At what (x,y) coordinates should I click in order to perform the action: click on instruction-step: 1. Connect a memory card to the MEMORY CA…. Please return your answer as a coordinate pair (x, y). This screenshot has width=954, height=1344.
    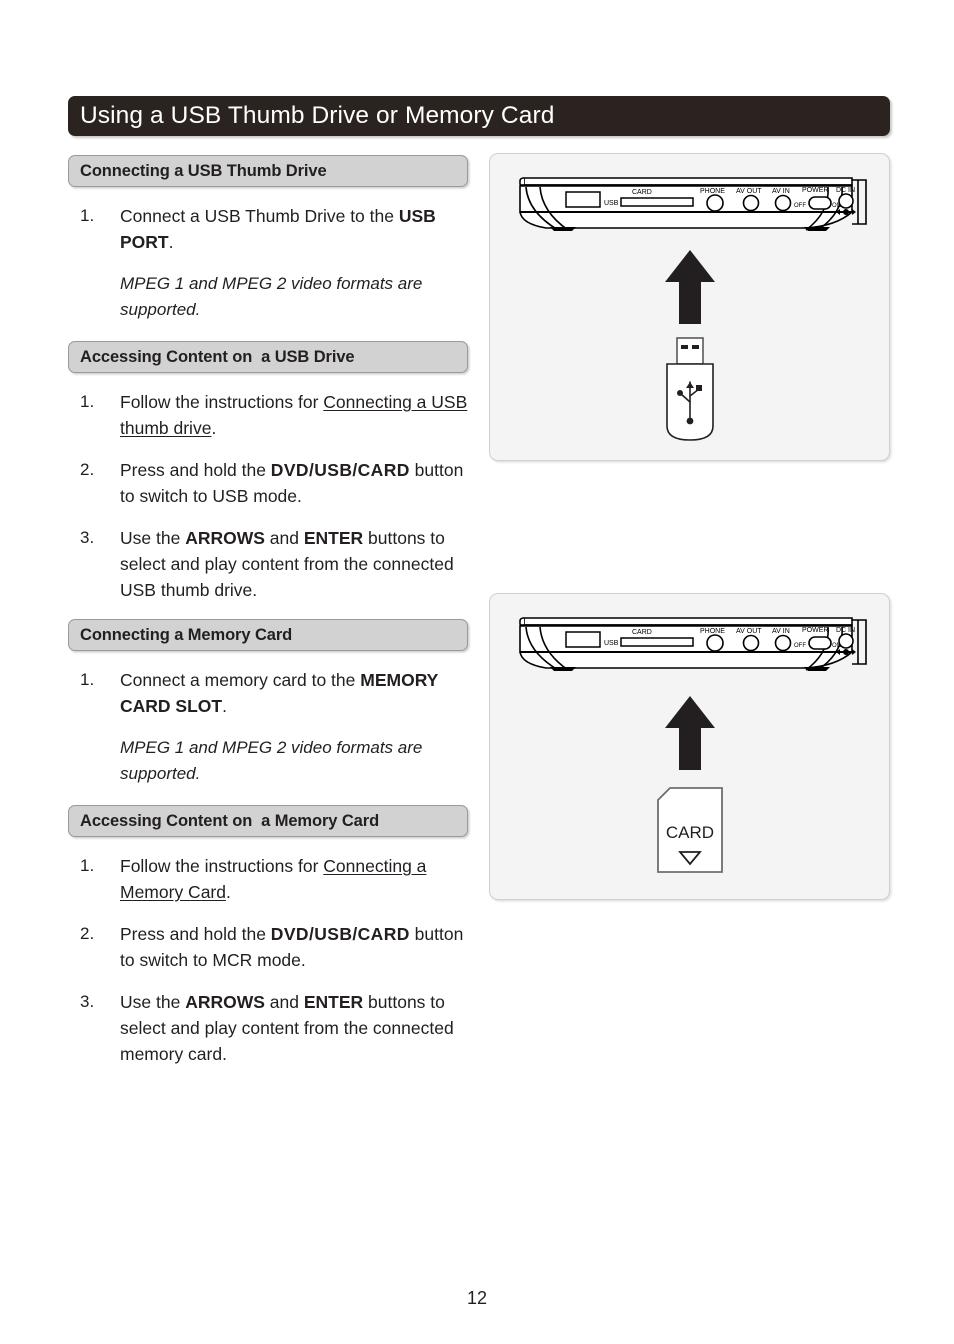
    Looking at the image, I should click on (270, 693).